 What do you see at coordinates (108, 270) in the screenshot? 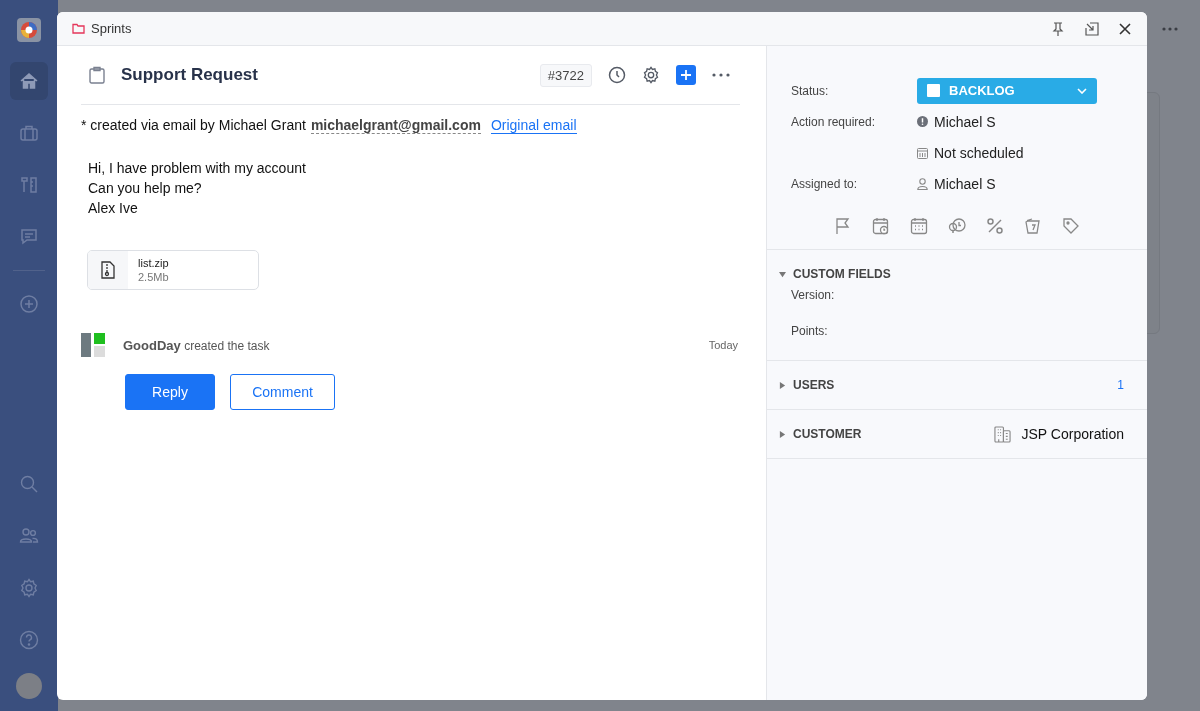
I see `zip-file-icon` at bounding box center [108, 270].